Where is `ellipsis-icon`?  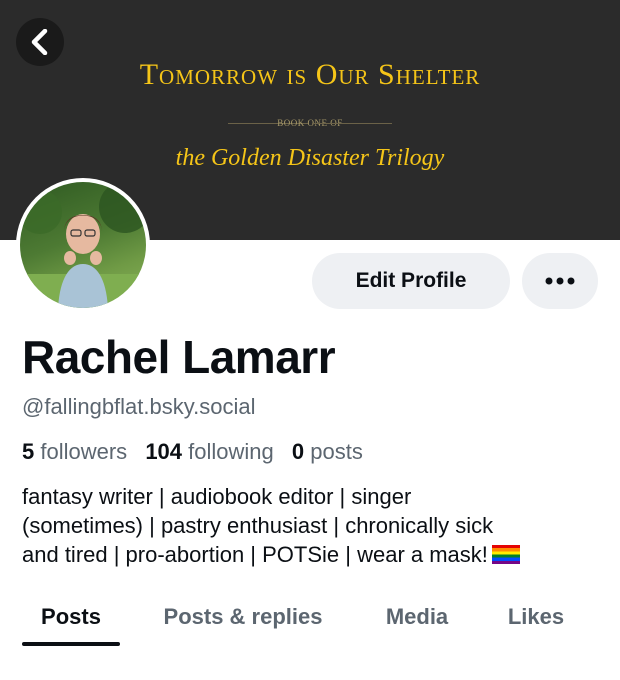 ellipsis-icon is located at coordinates (560, 281).